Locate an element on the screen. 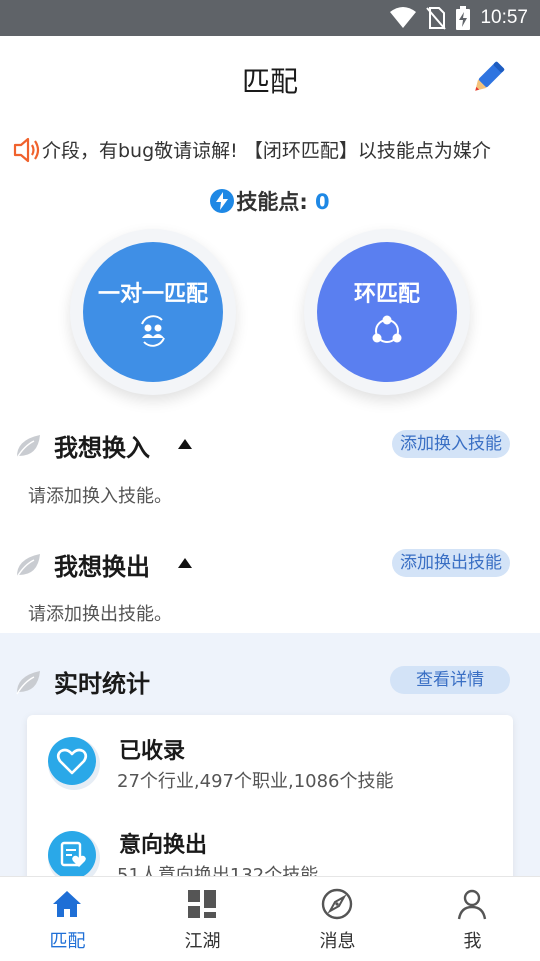  stat-title: 意向换出 is located at coordinates (163, 845).